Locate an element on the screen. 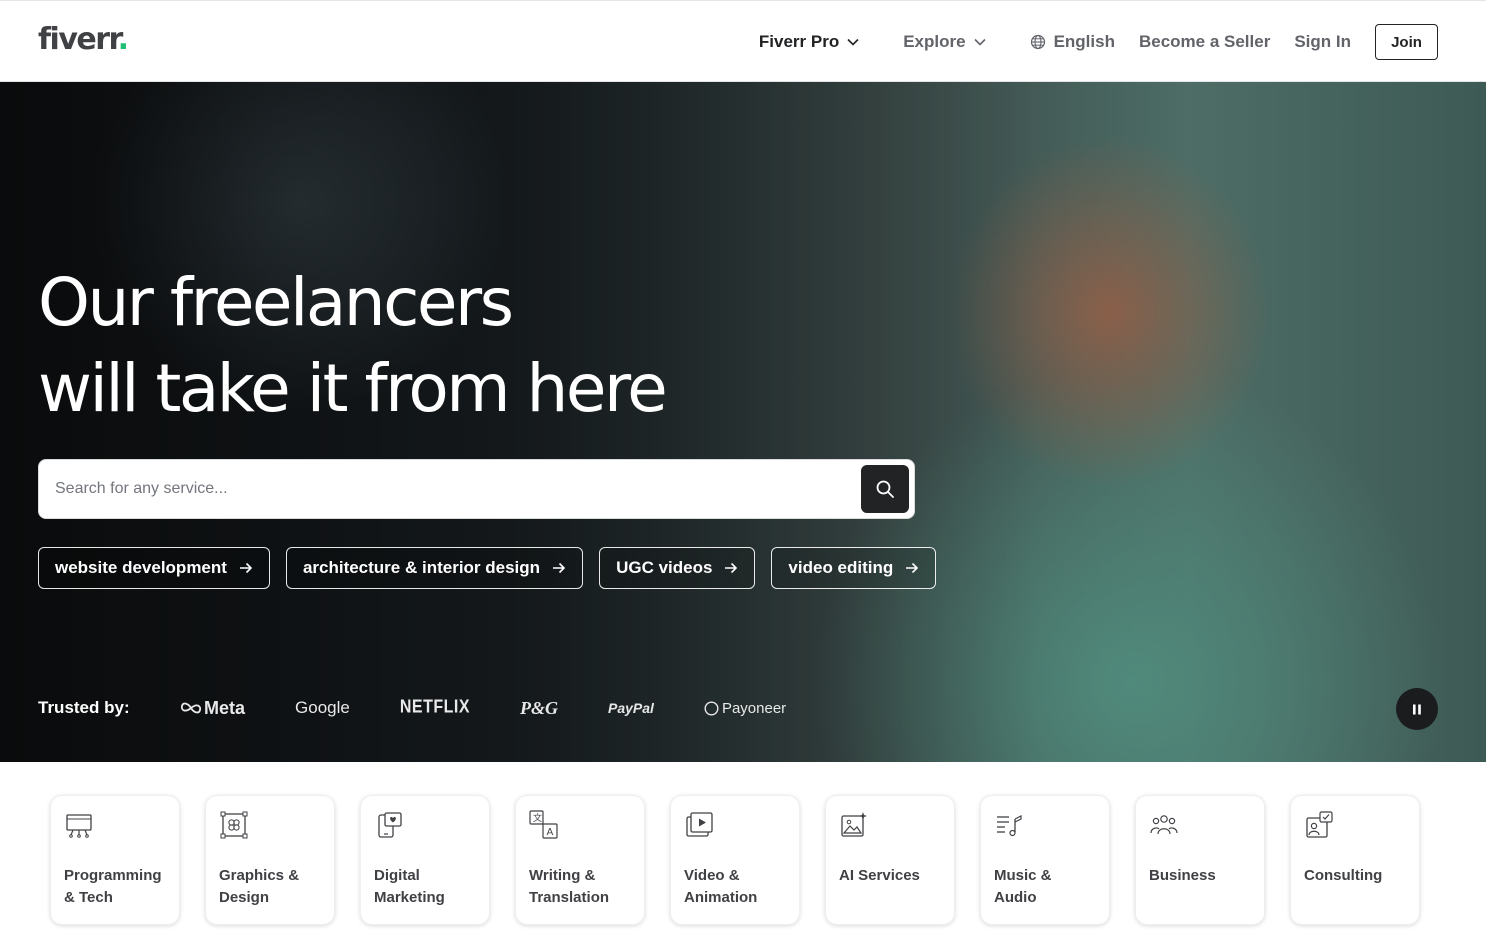 The height and width of the screenshot is (942, 1486). globe-icon is located at coordinates (1037, 42).